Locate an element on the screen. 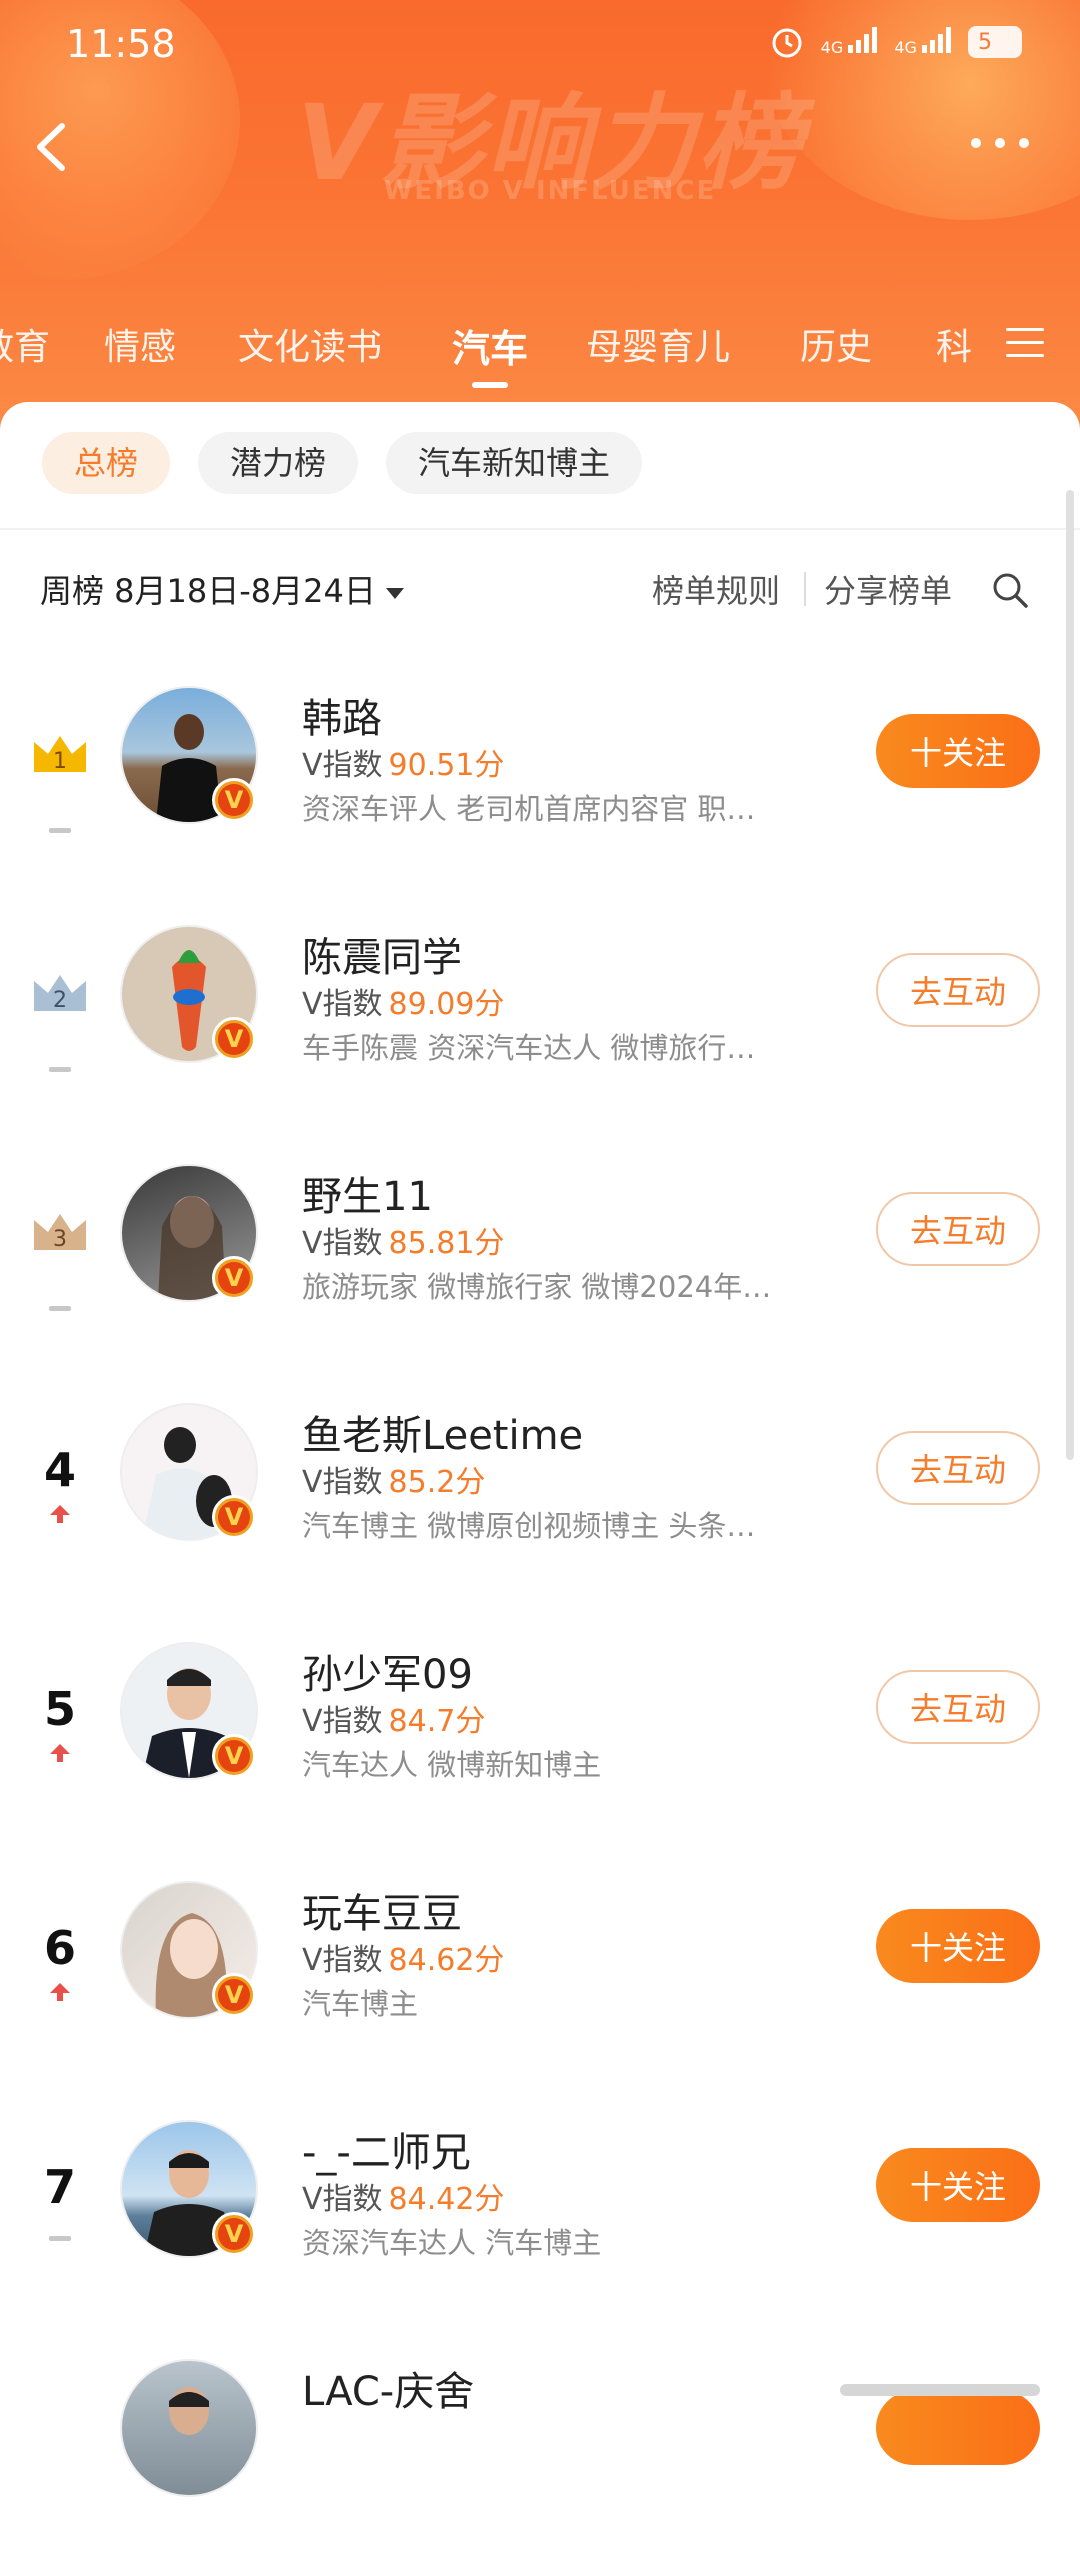 The height and width of the screenshot is (2559, 1080). svg-text: 3 is located at coordinates (60, 1239).